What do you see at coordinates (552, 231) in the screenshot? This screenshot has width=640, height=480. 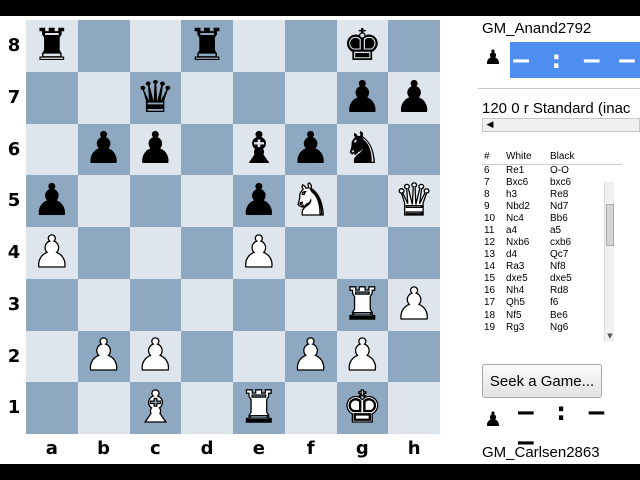 I see `move-row: 11 a4 a5` at bounding box center [552, 231].